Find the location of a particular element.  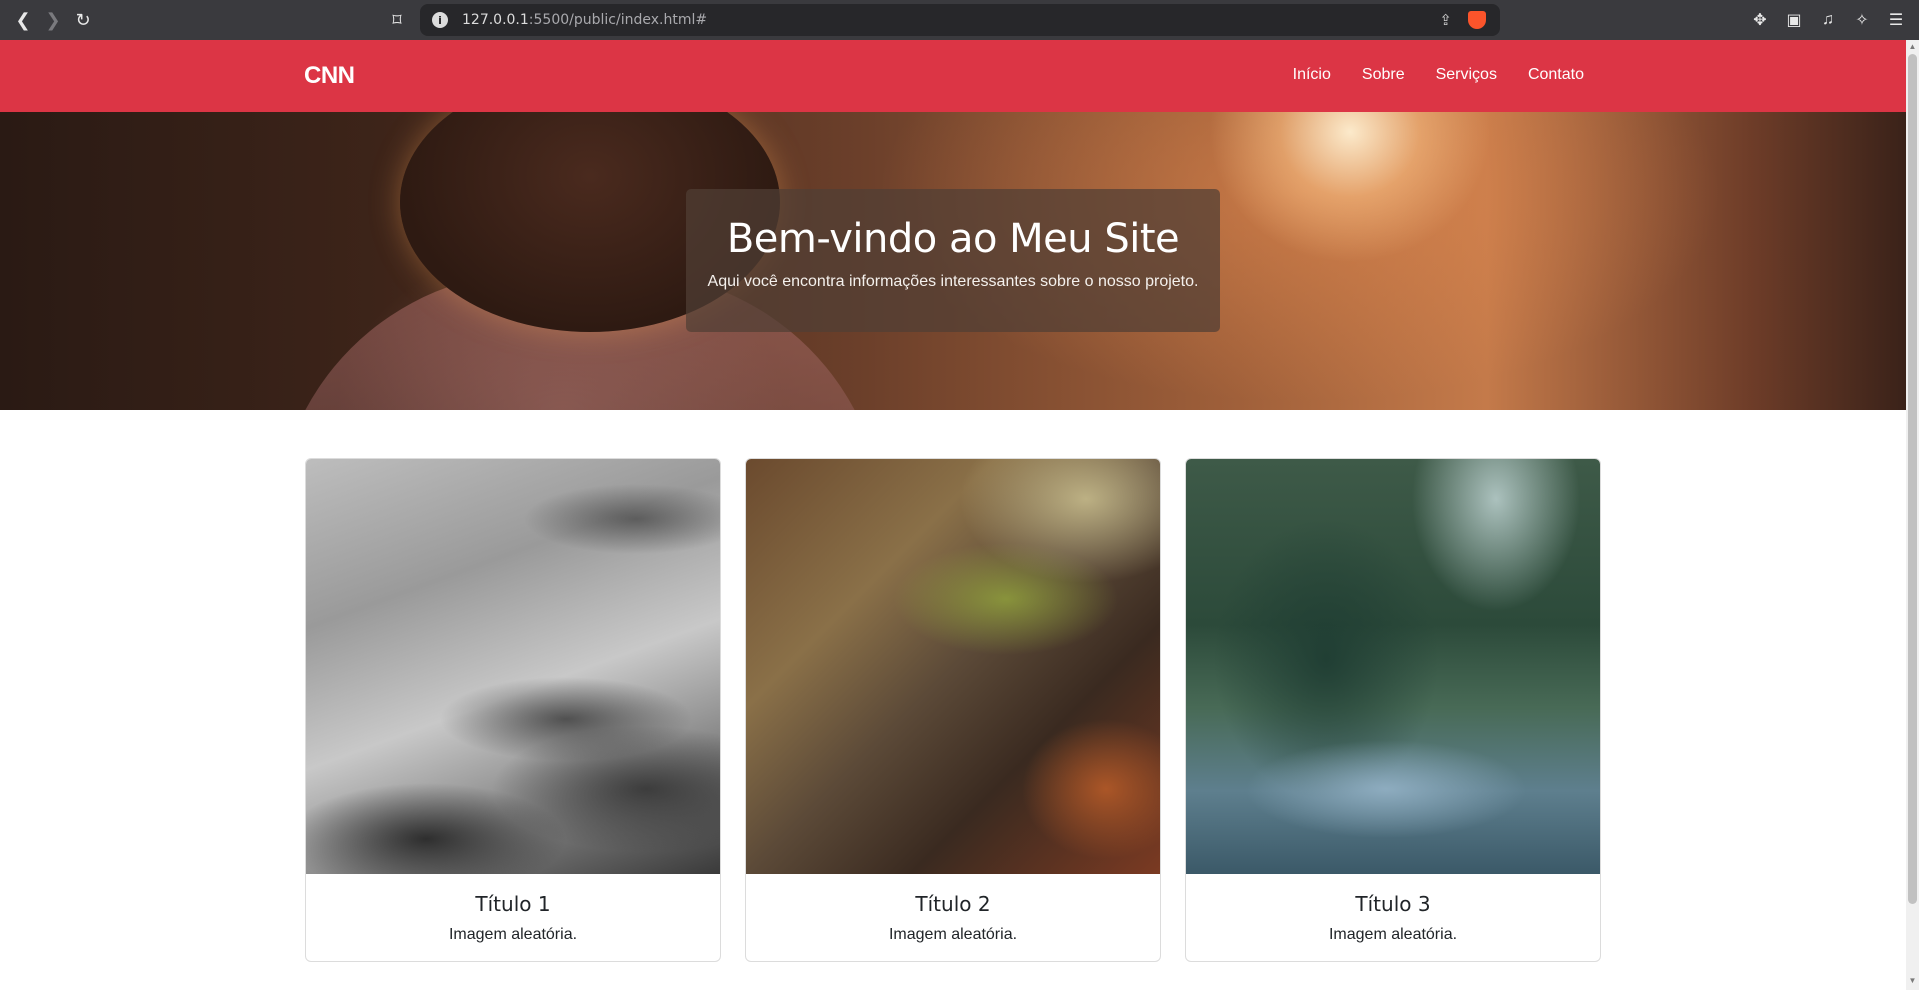

reload-icon: ↻ is located at coordinates (83, 20).